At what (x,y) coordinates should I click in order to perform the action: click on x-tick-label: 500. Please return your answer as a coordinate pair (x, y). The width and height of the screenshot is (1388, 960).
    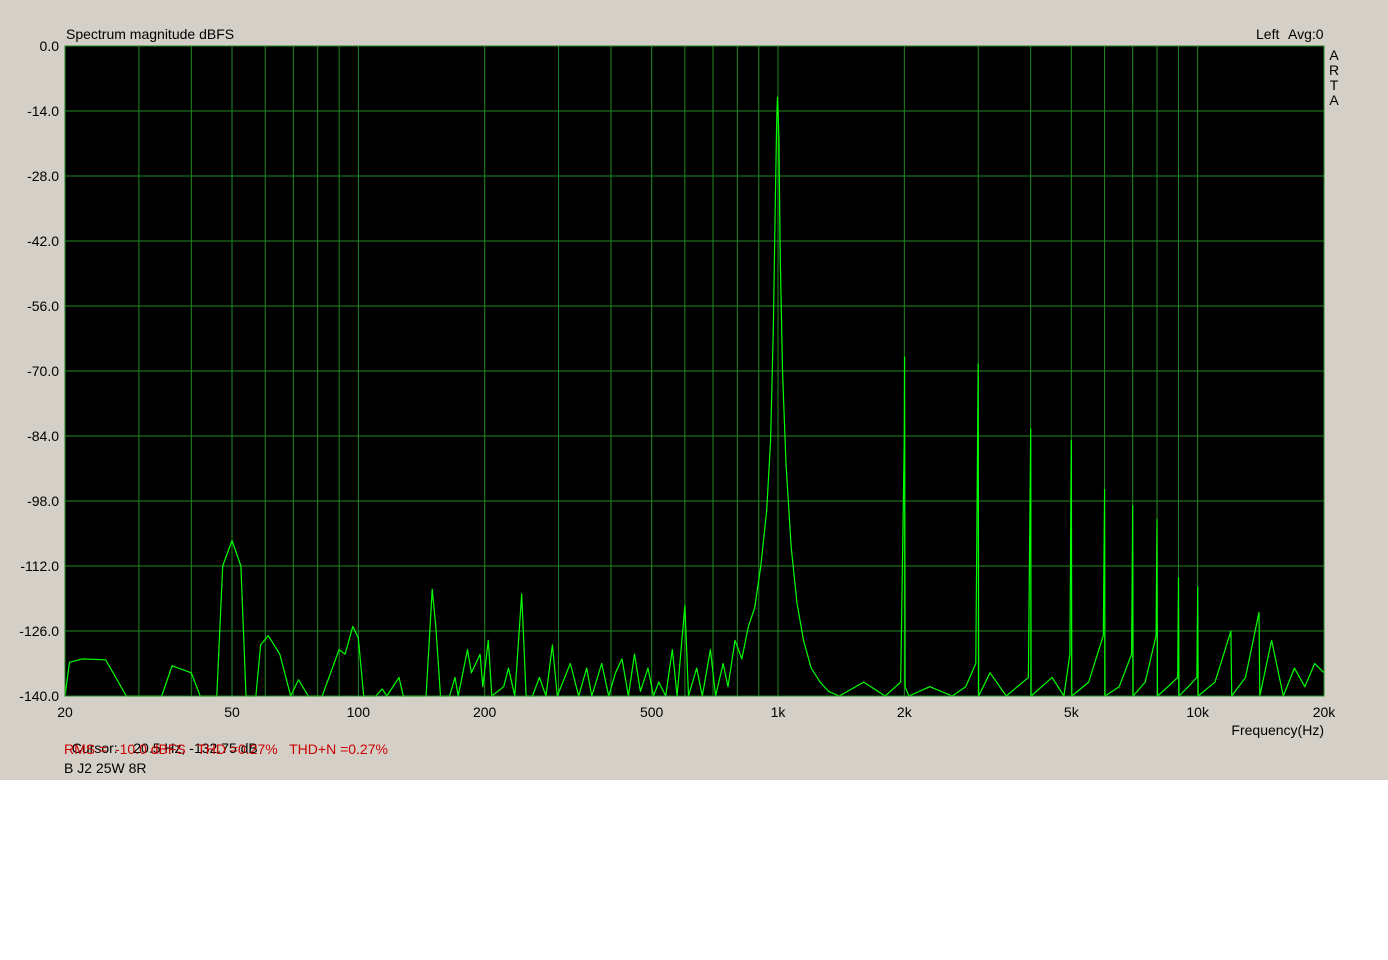
    Looking at the image, I should click on (652, 712).